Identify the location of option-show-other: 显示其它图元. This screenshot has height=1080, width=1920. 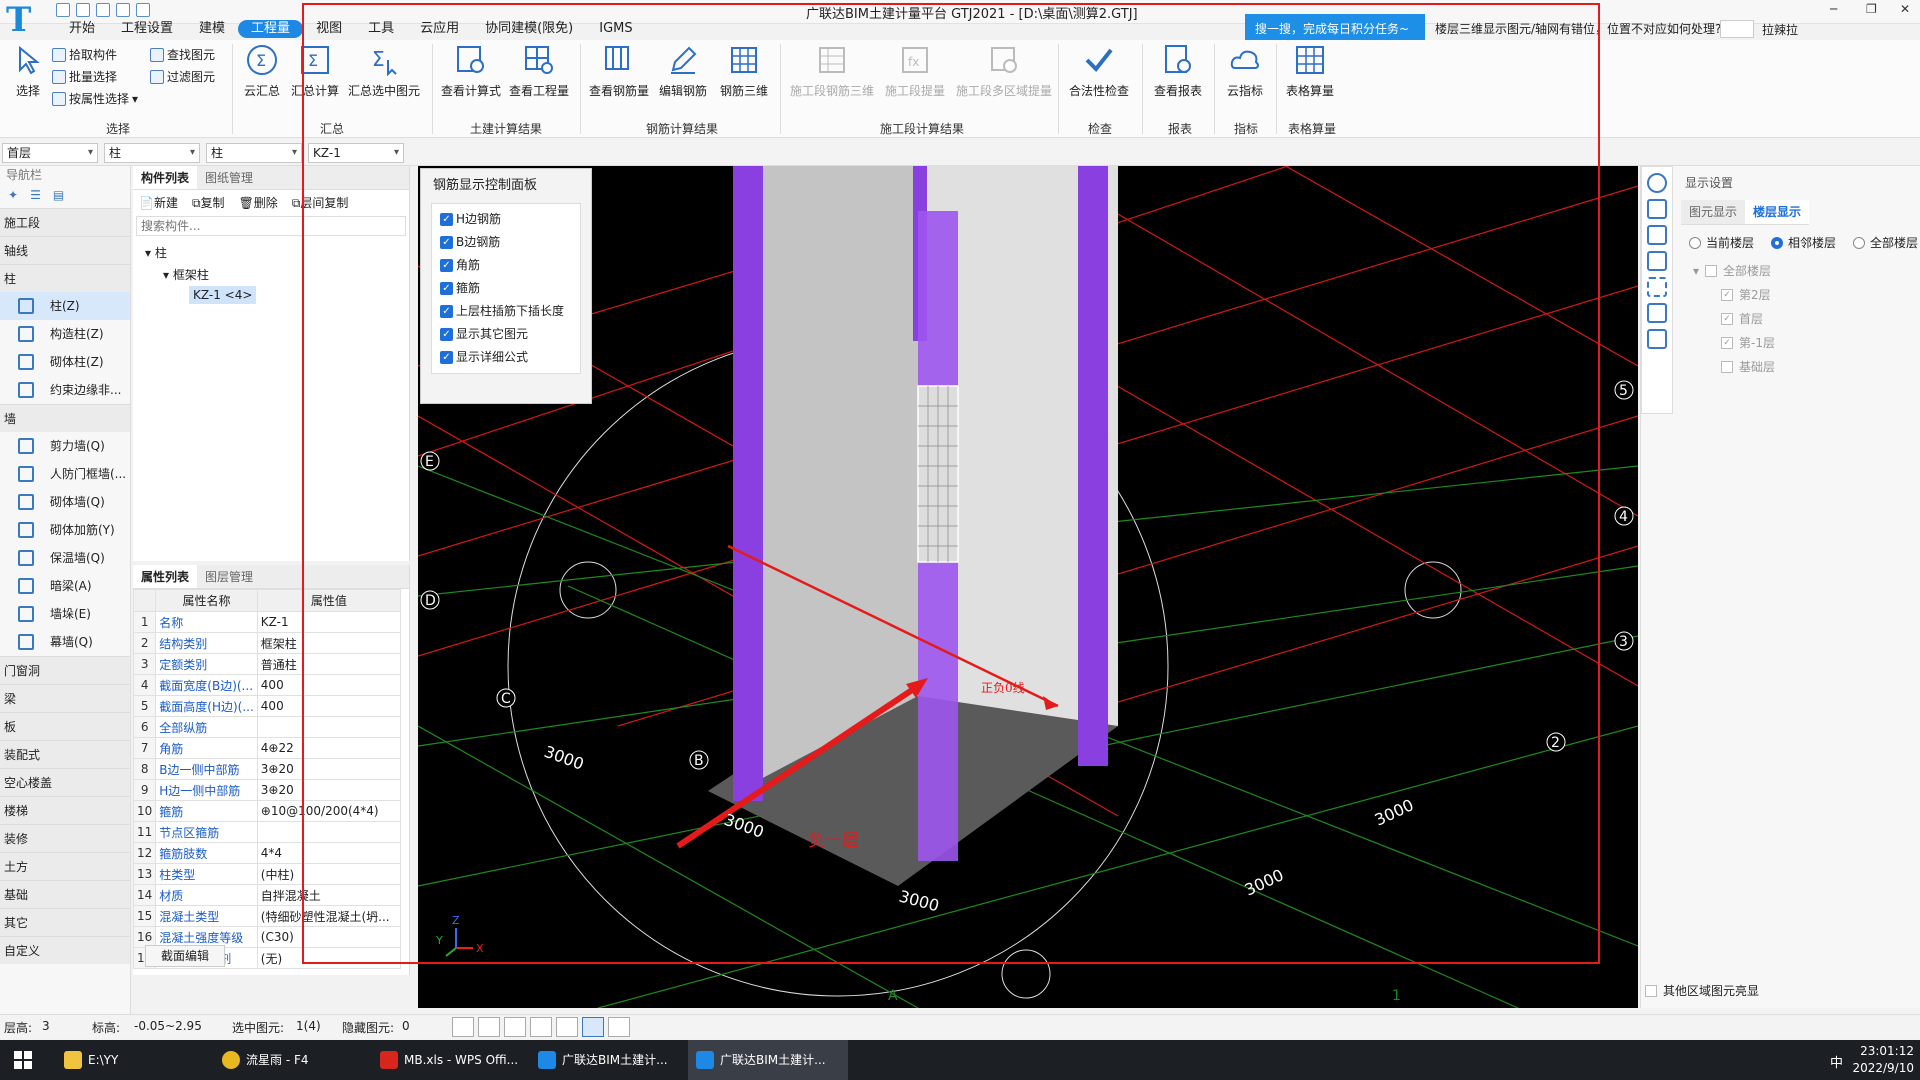
(506, 334).